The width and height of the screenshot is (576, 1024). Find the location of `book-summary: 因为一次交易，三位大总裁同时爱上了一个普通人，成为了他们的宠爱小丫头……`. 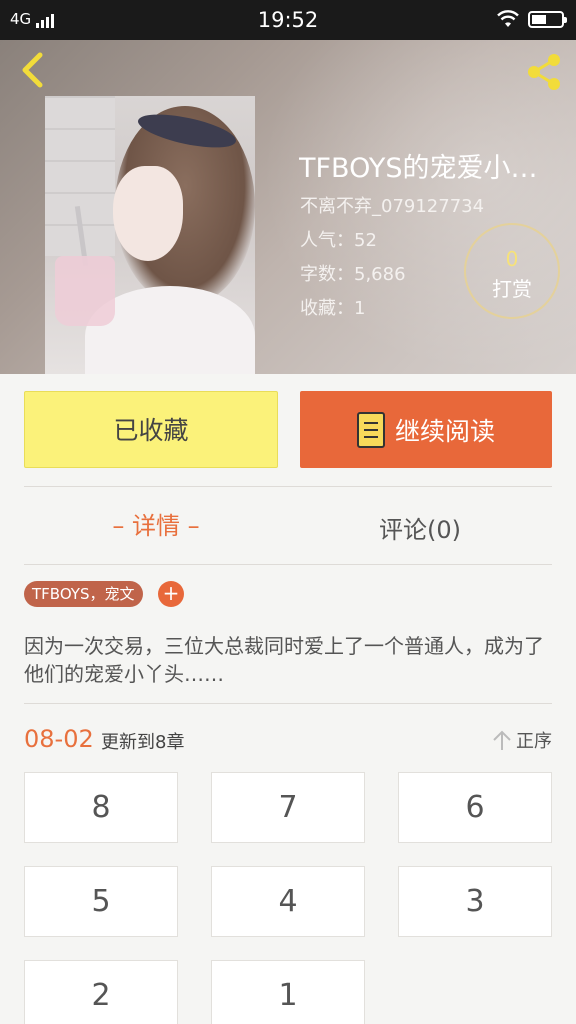

book-summary: 因为一次交易，三位大总裁同时爱上了一个普通人，成为了他们的宠爱小丫头…… is located at coordinates (284, 660).